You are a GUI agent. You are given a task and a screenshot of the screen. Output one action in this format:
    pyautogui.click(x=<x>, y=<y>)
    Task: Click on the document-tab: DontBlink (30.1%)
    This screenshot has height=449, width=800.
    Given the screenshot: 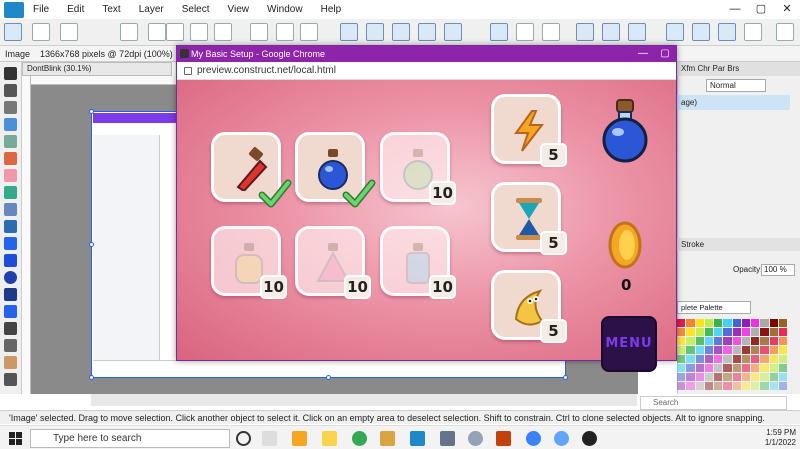 What is the action you would take?
    pyautogui.click(x=97, y=69)
    